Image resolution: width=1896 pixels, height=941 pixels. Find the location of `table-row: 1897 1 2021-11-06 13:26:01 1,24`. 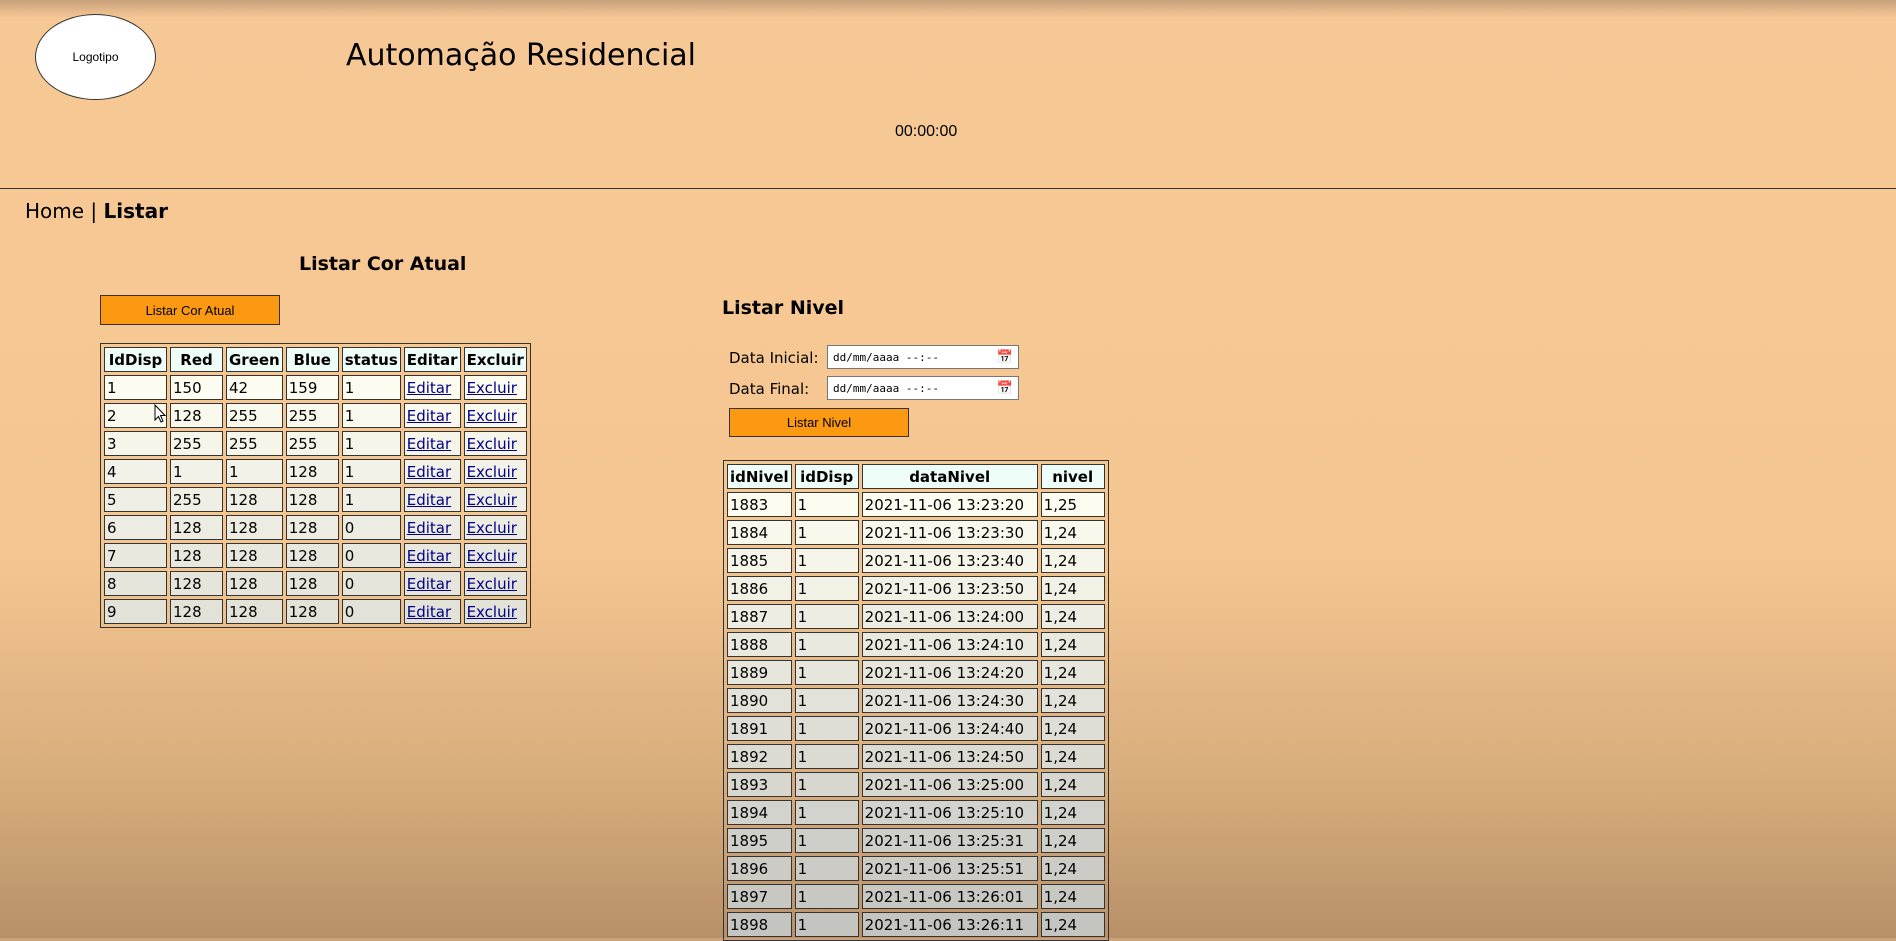

table-row: 1897 1 2021-11-06 13:26:01 1,24 is located at coordinates (916, 896).